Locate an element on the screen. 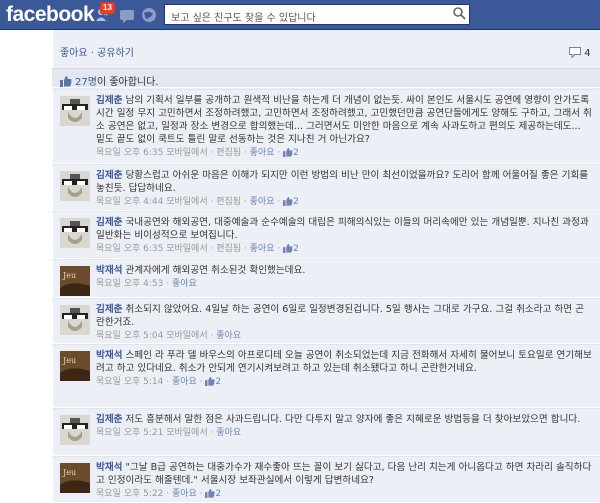  comment-meta: 목요일 오후 5:14 · 좋아요 · 2 is located at coordinates (159, 381).